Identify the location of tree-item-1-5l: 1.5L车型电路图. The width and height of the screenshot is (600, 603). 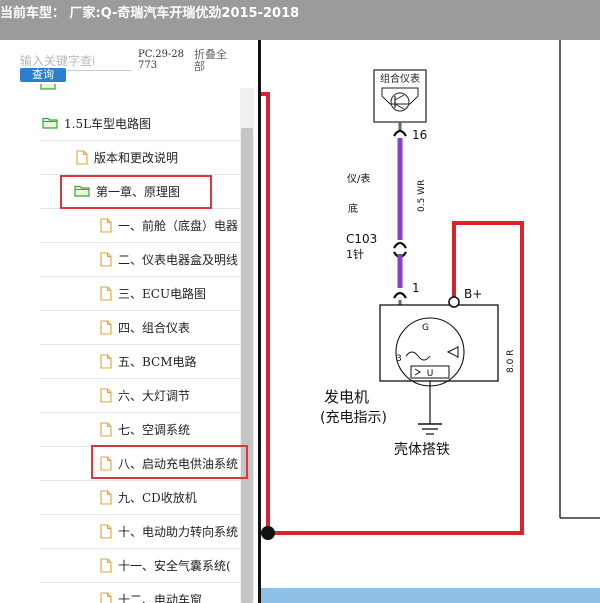
(96, 123).